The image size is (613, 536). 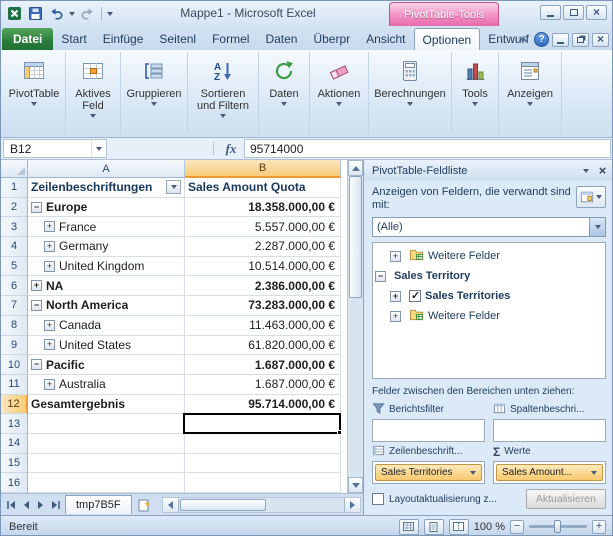 What do you see at coordinates (263, 443) in the screenshot?
I see `cell-b14` at bounding box center [263, 443].